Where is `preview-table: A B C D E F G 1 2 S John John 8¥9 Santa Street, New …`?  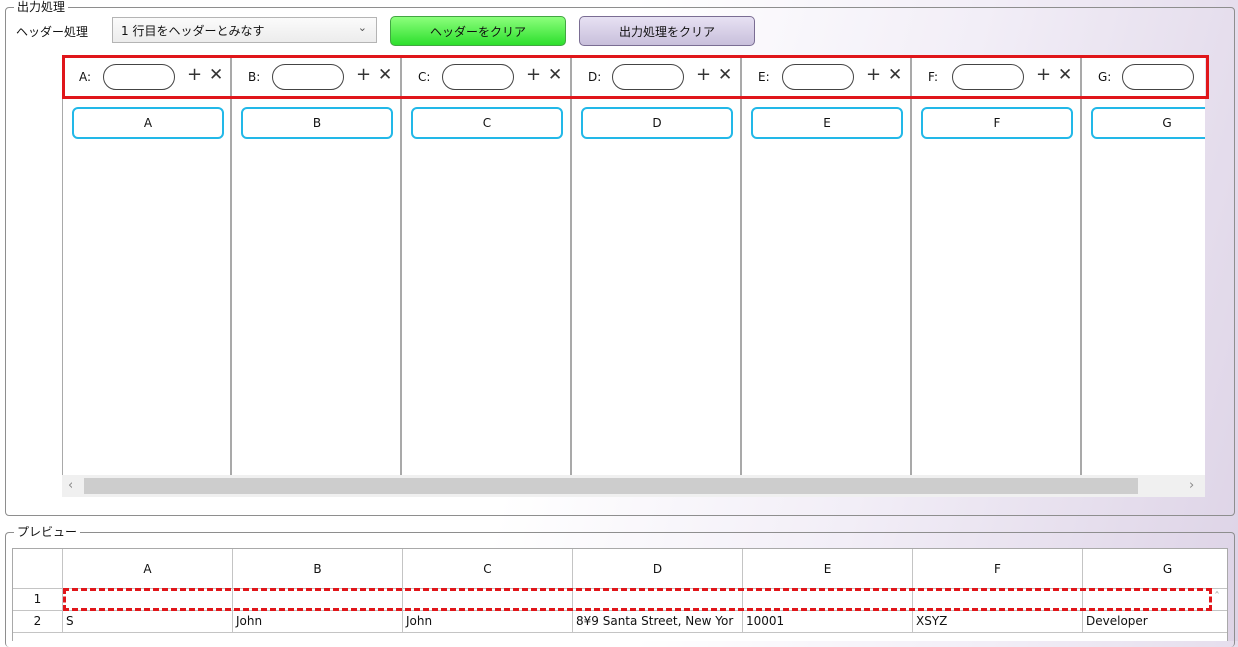
preview-table: A B C D E F G 1 2 S John John 8¥9 Santa Street, New … is located at coordinates (620, 594).